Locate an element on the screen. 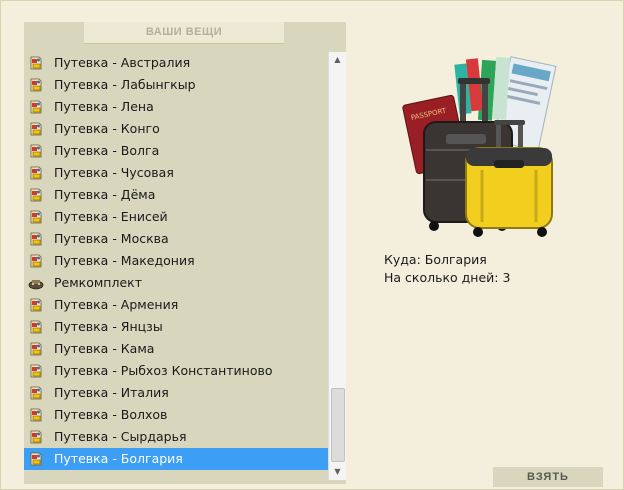  list-item-label: Путевка - Янцзы is located at coordinates (108, 326).